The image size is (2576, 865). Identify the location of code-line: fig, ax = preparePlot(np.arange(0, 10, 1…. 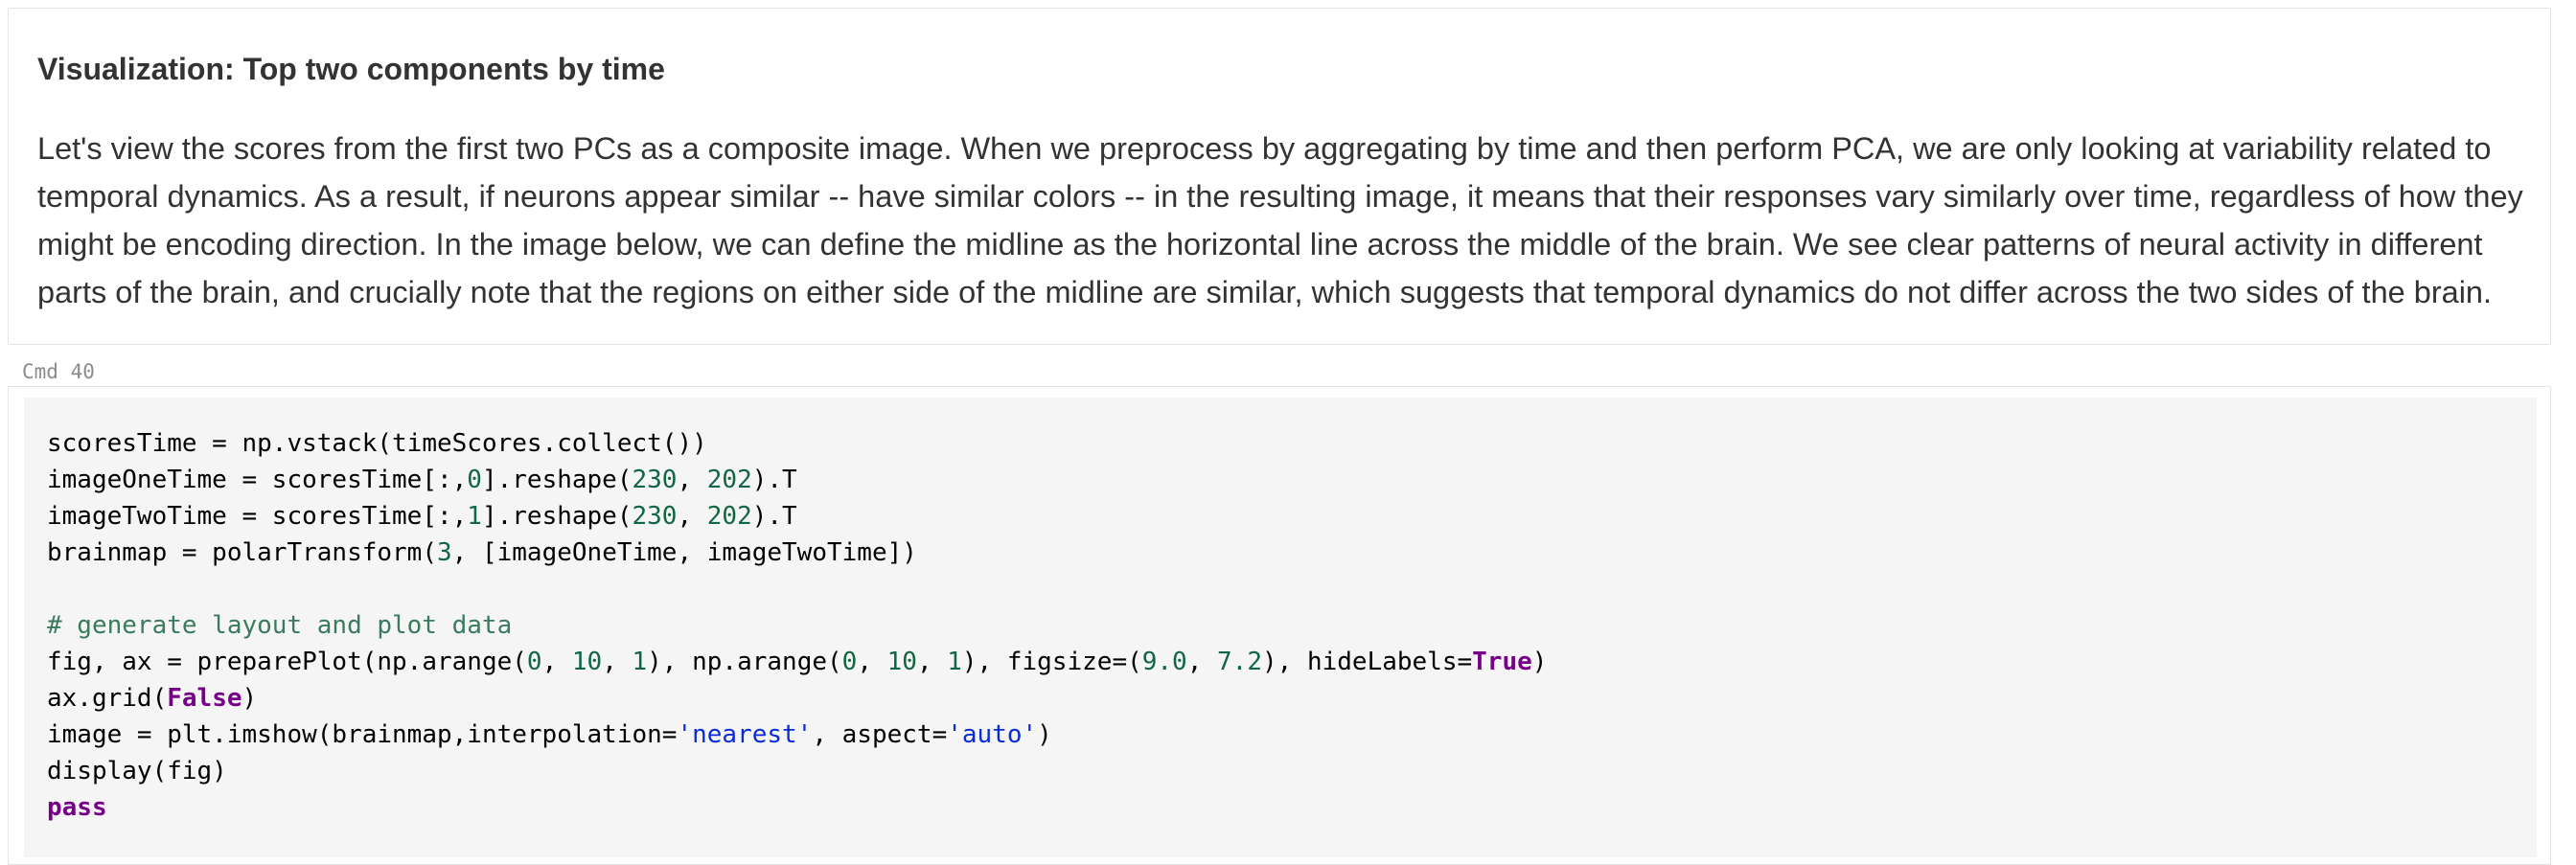
(797, 662).